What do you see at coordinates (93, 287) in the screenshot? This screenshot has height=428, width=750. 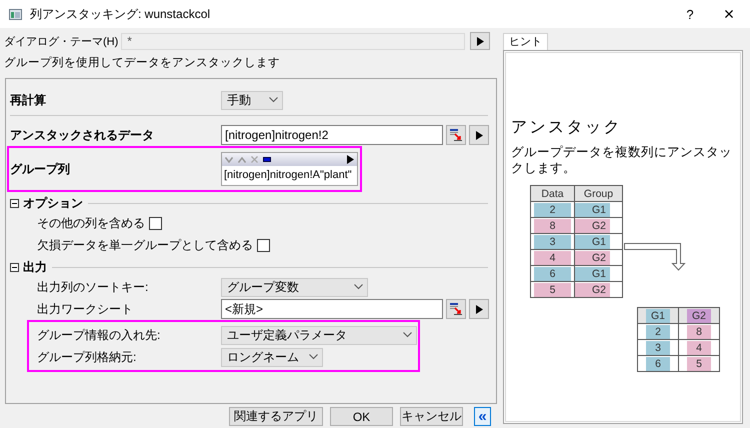 I see `field-label: 出力列のソートキー:` at bounding box center [93, 287].